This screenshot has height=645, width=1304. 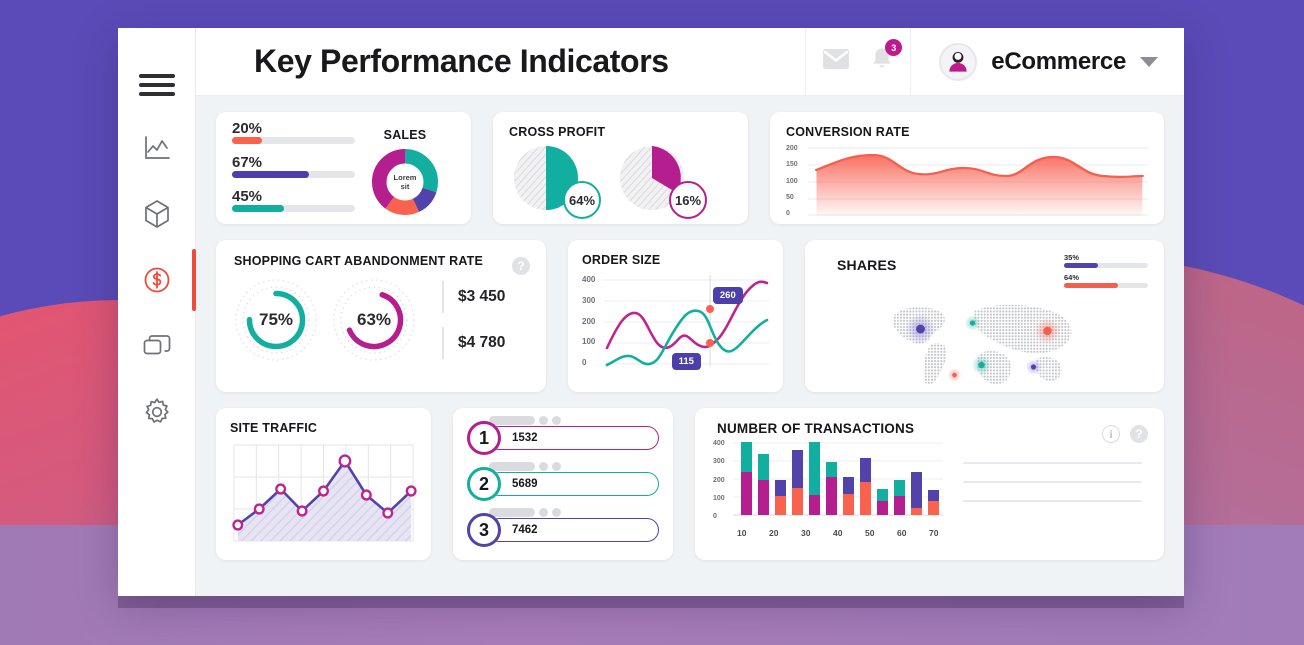 I want to click on x-axis: 10 20 30 40 50 60 70, so click(x=828, y=533).